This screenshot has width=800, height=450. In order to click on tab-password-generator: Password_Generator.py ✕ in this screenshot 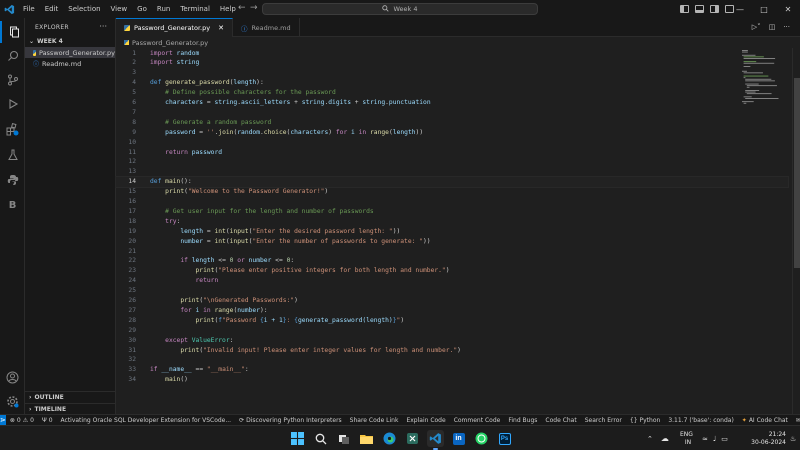, I will do `click(174, 27)`.